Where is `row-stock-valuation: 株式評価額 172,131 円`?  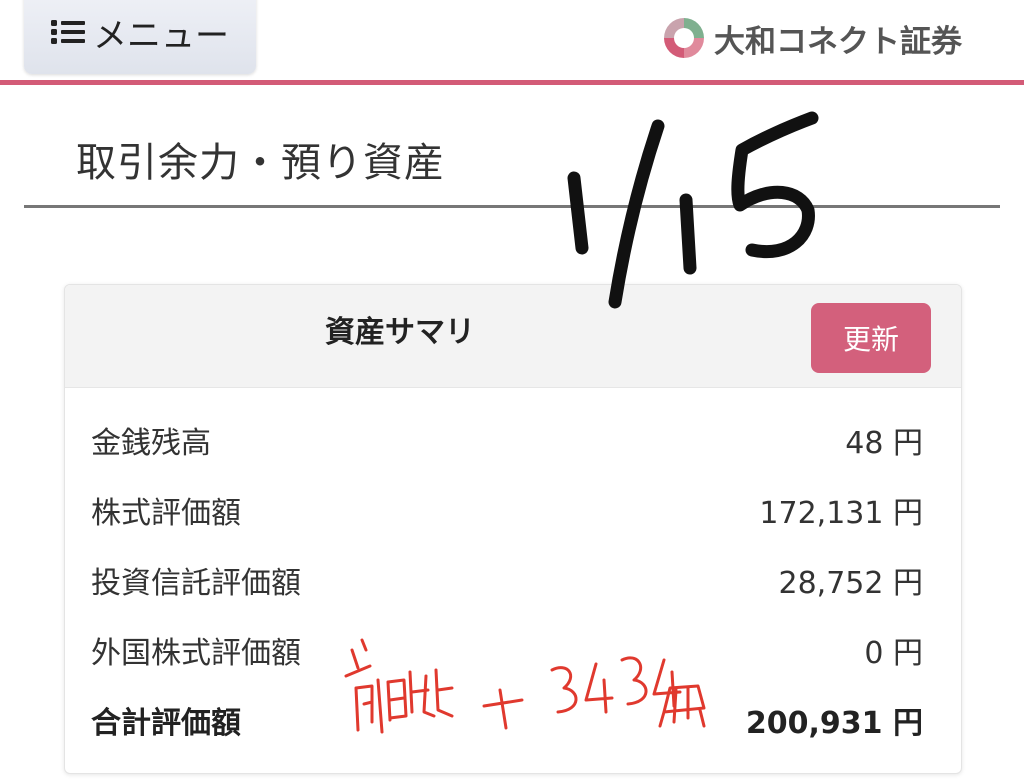
row-stock-valuation: 株式評価額 172,131 円 is located at coordinates (513, 510).